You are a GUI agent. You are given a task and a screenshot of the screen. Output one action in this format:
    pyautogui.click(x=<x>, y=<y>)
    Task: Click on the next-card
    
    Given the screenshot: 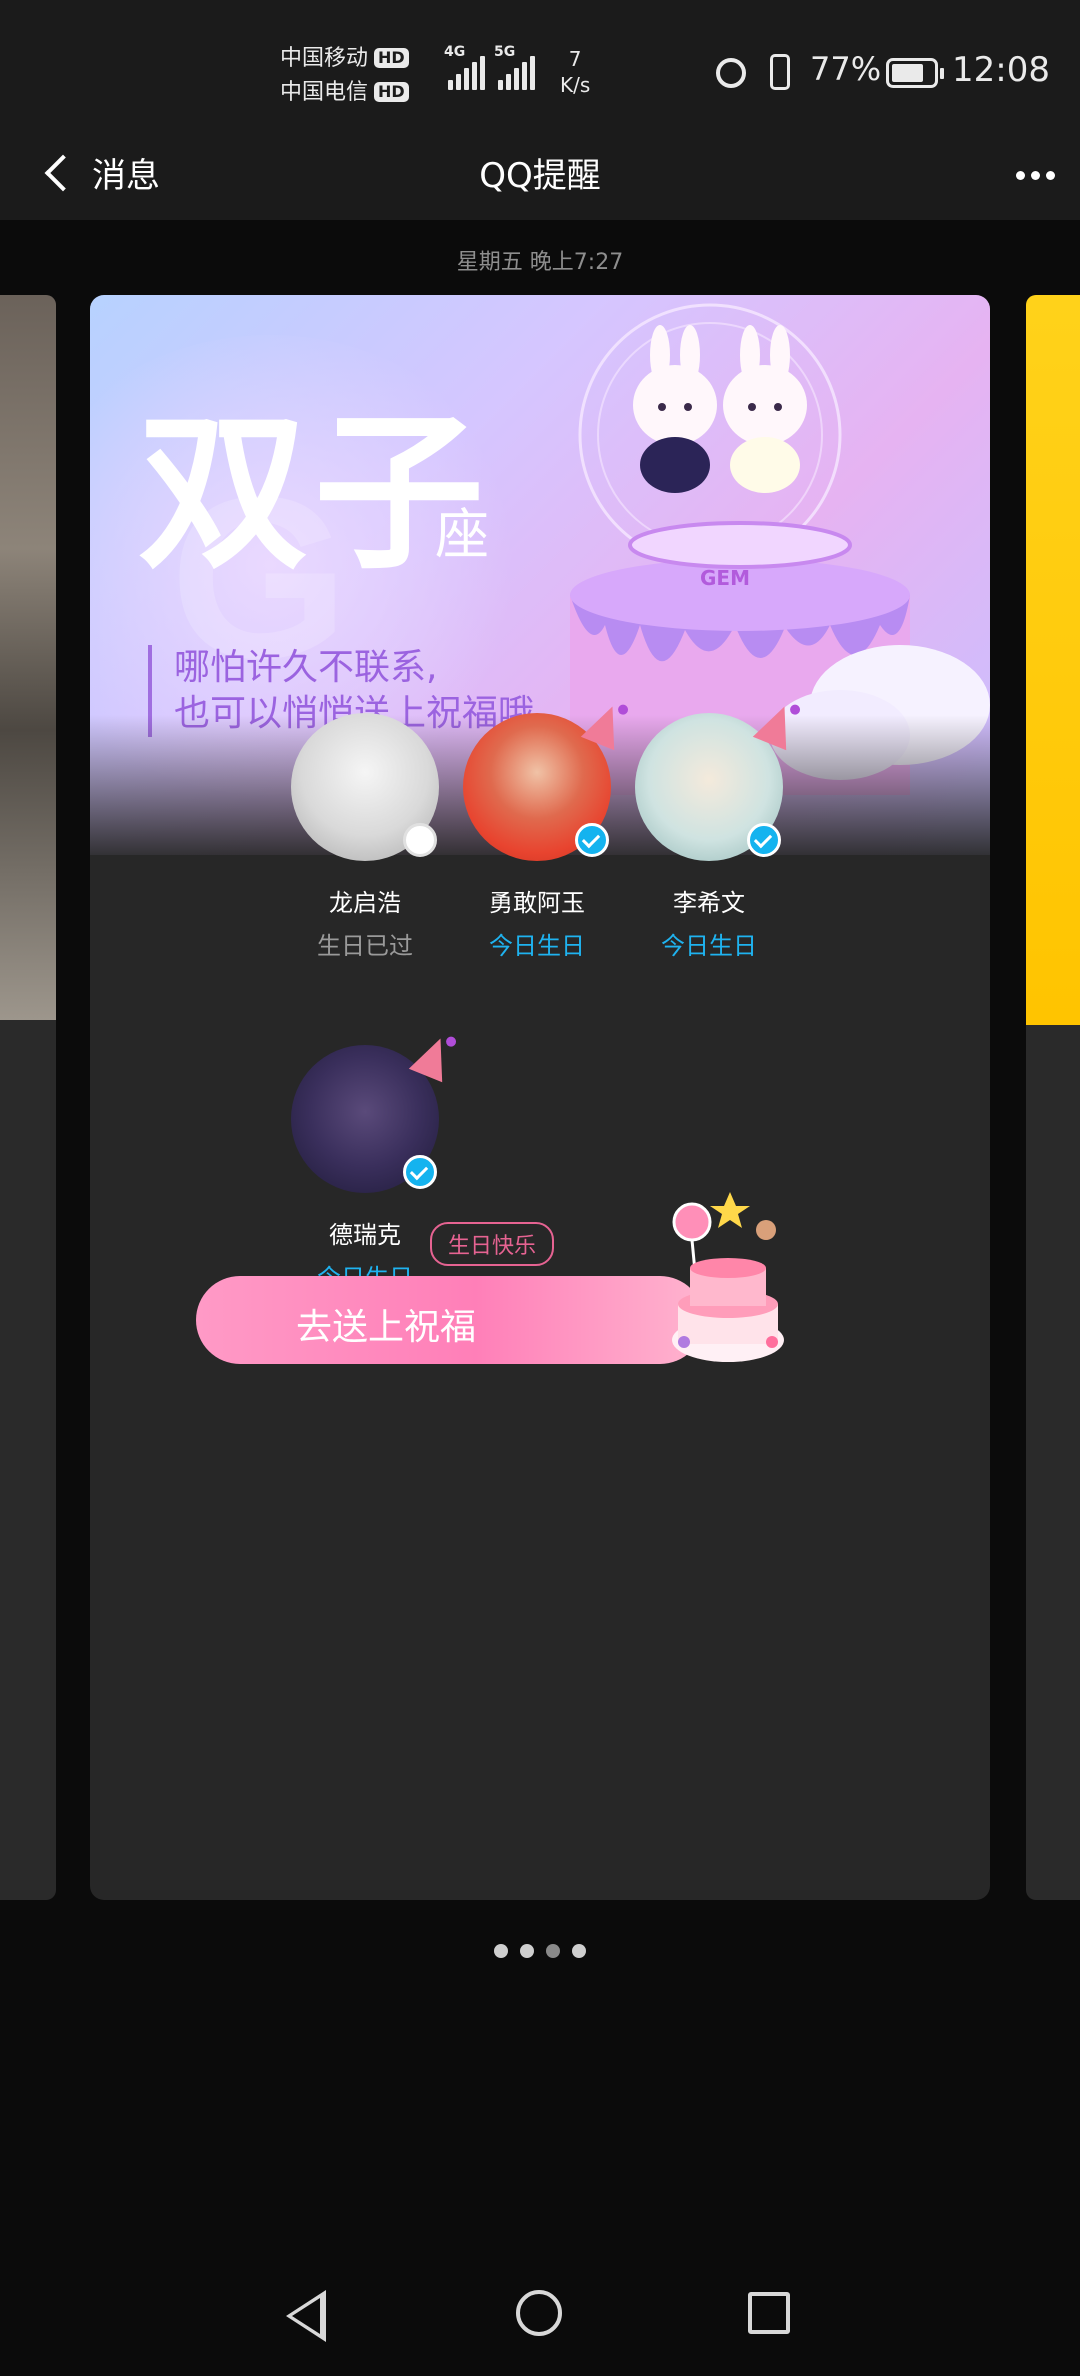 What is the action you would take?
    pyautogui.click(x=1053, y=1097)
    